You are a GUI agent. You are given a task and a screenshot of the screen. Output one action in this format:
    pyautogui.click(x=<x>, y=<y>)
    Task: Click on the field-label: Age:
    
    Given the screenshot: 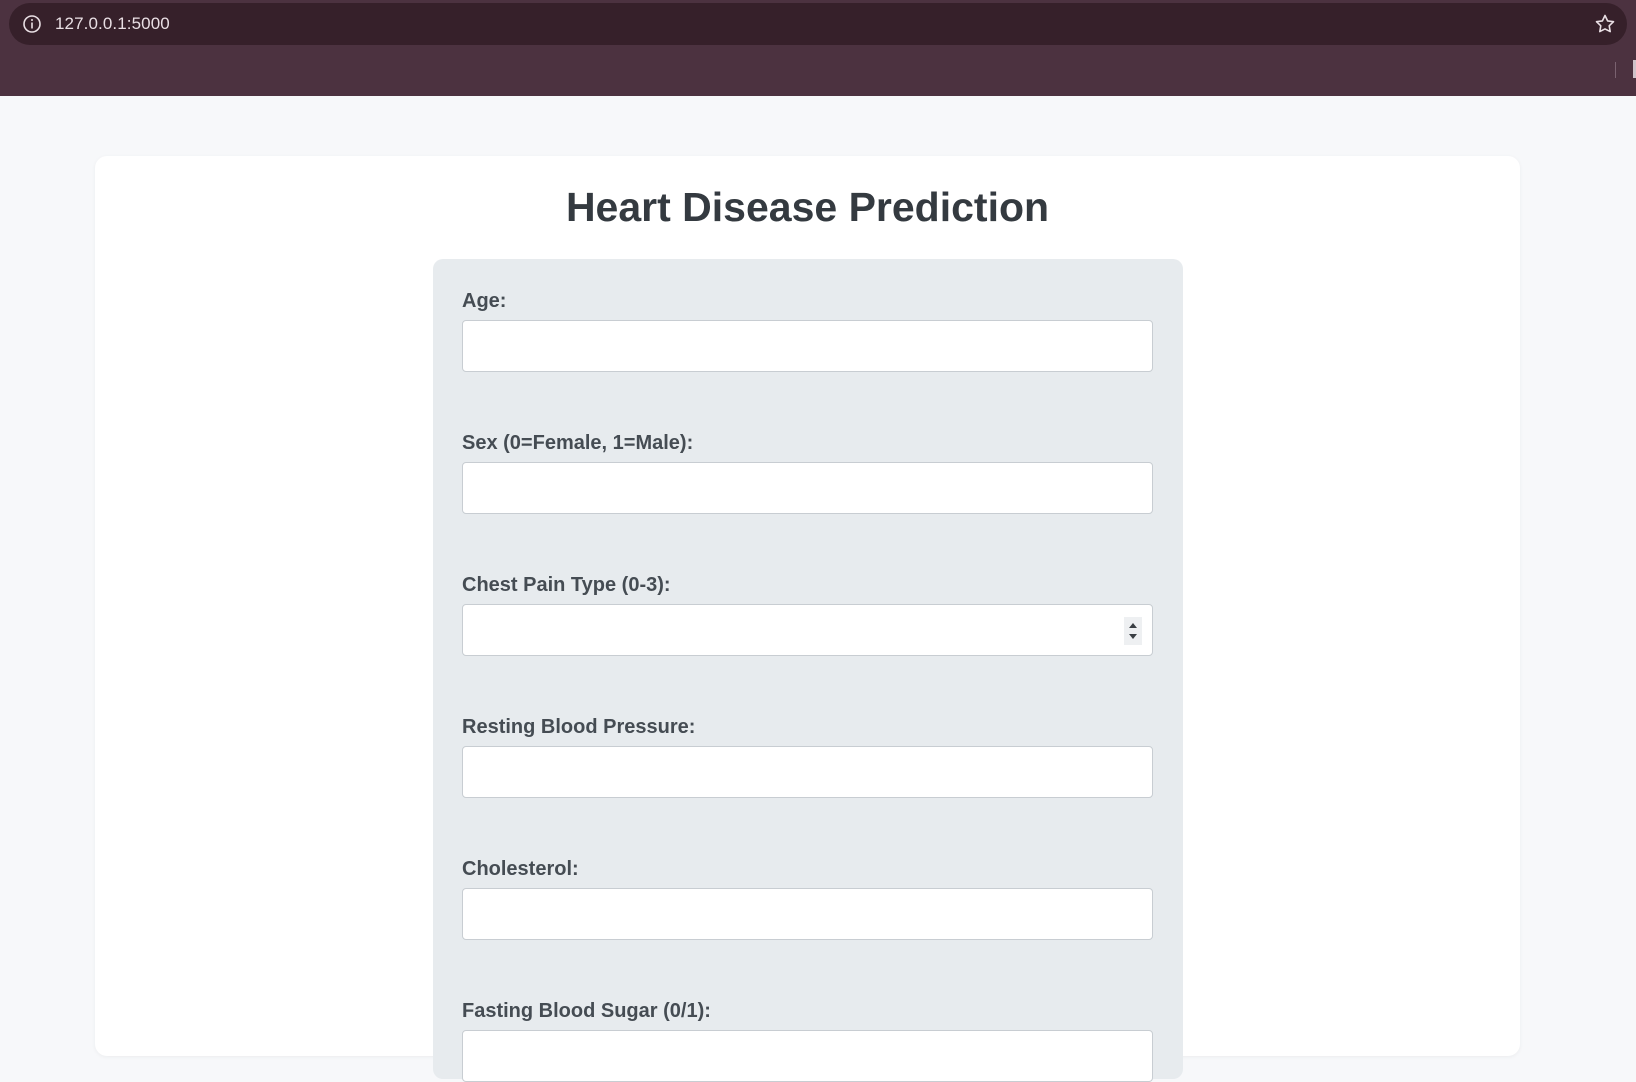 What is the action you would take?
    pyautogui.click(x=484, y=301)
    